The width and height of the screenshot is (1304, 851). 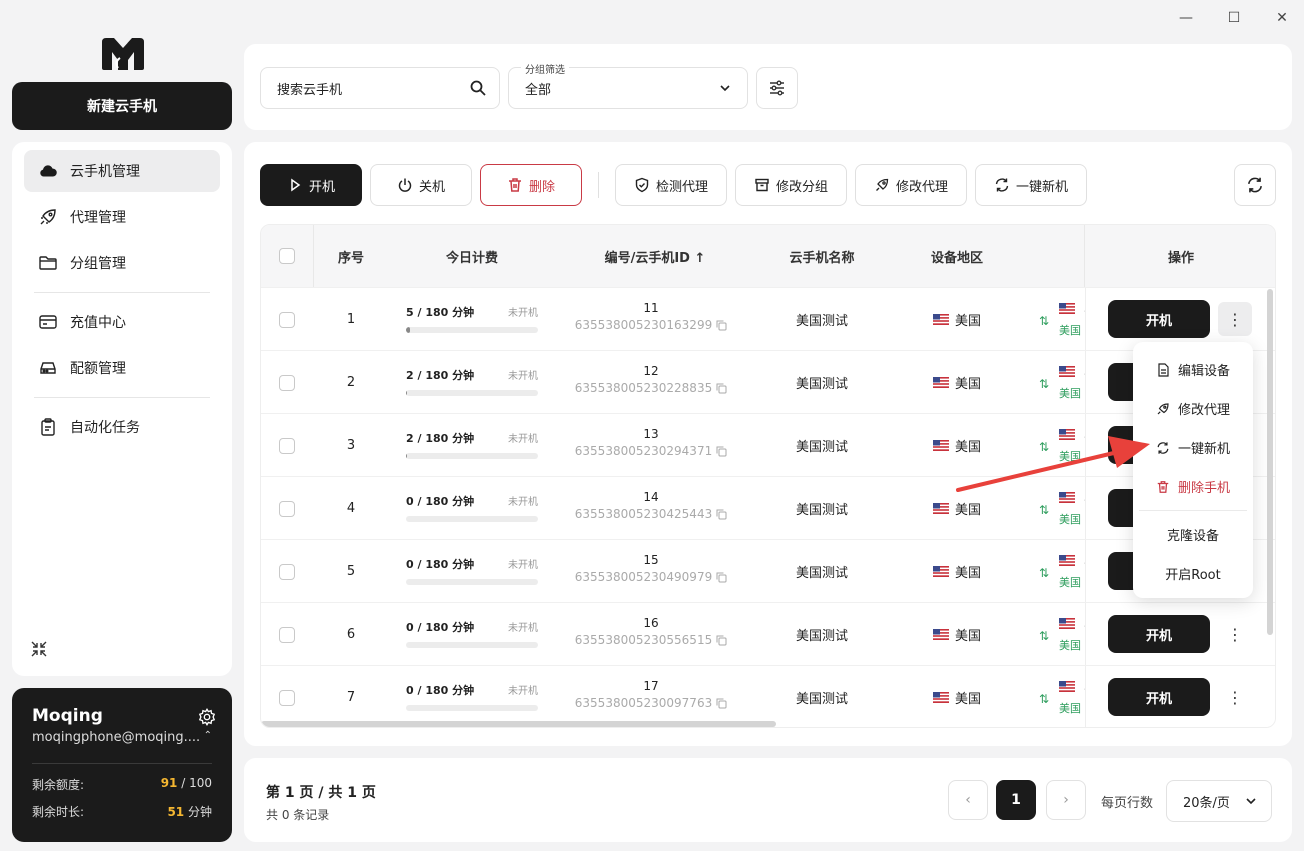 What do you see at coordinates (311, 185) in the screenshot?
I see `start-button: 开机` at bounding box center [311, 185].